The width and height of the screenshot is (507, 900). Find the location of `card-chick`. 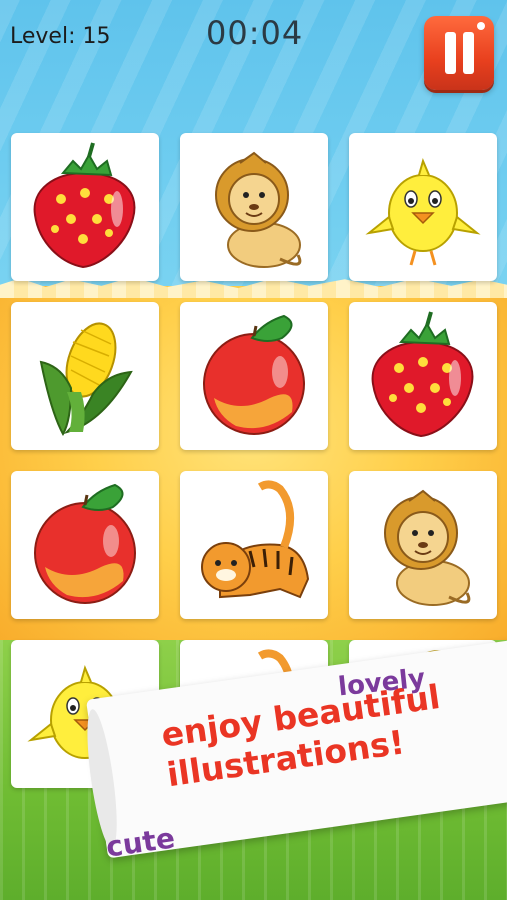

card-chick is located at coordinates (423, 207).